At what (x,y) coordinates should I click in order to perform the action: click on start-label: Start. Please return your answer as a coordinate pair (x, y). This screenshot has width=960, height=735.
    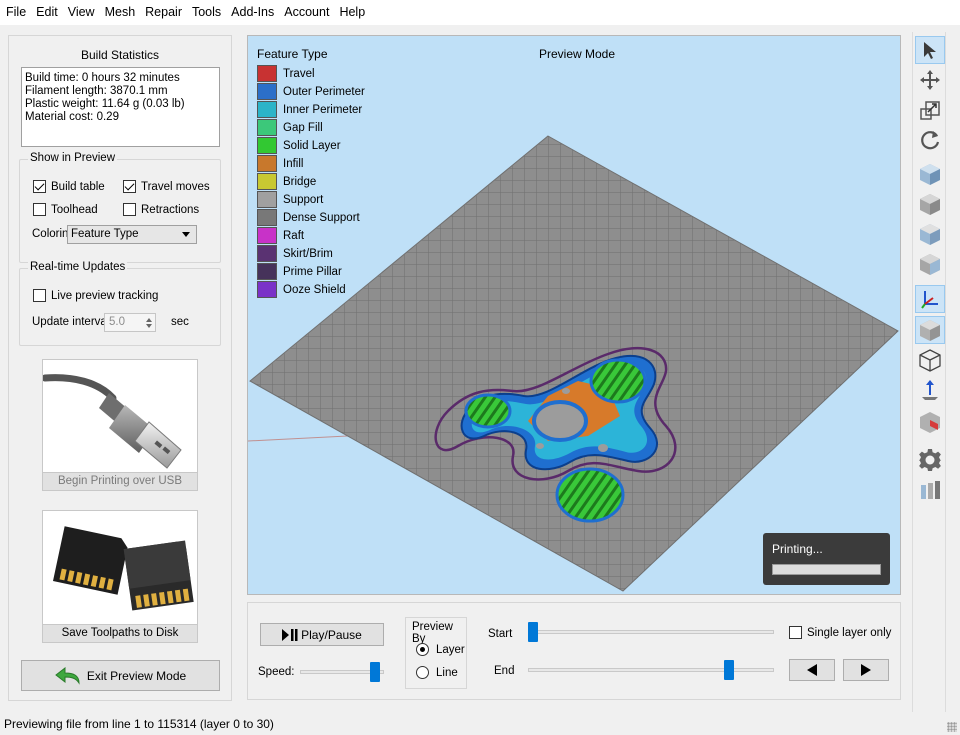
    Looking at the image, I should click on (500, 634).